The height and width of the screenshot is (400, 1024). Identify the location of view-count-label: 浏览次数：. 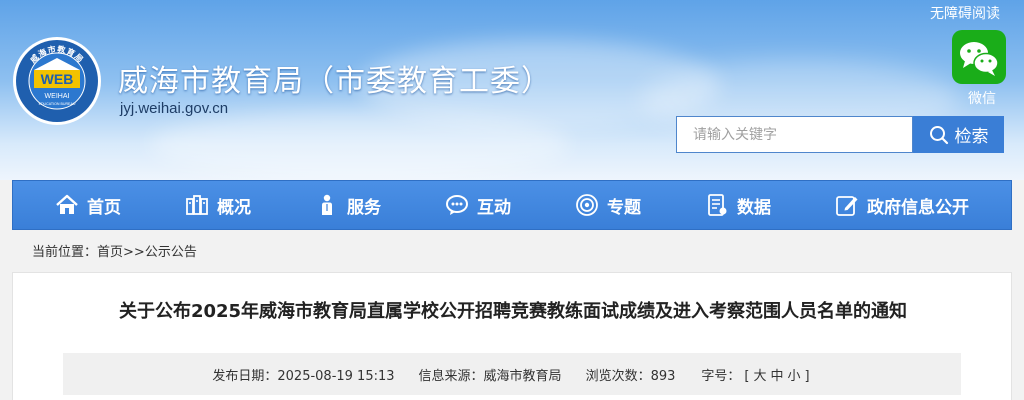
(618, 376).